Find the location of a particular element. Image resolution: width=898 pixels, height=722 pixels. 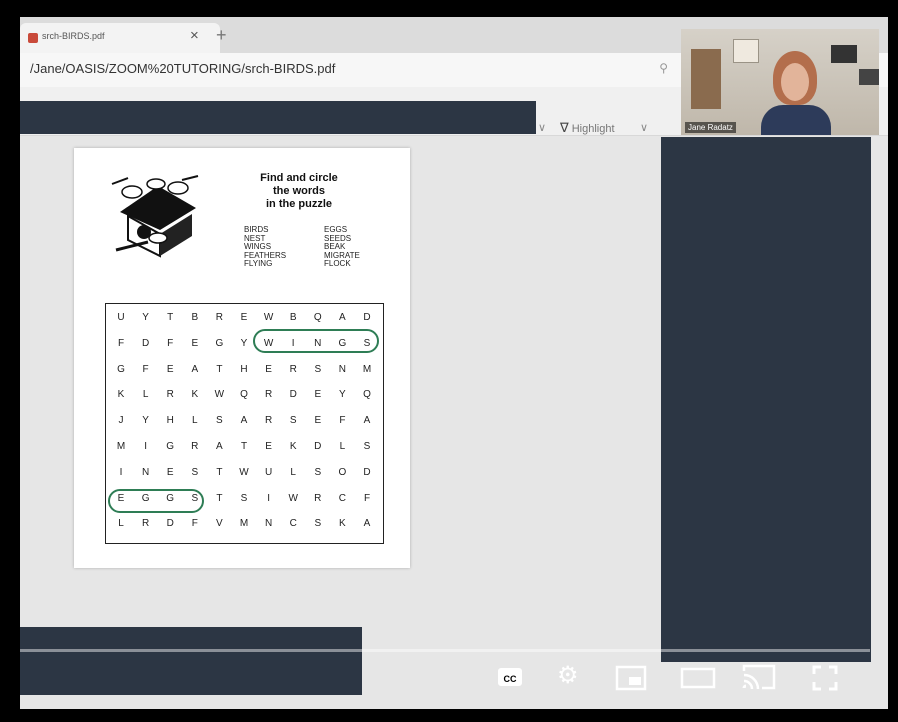

puzzle-title: Find and circle the words in the puzzle is located at coordinates (299, 191).